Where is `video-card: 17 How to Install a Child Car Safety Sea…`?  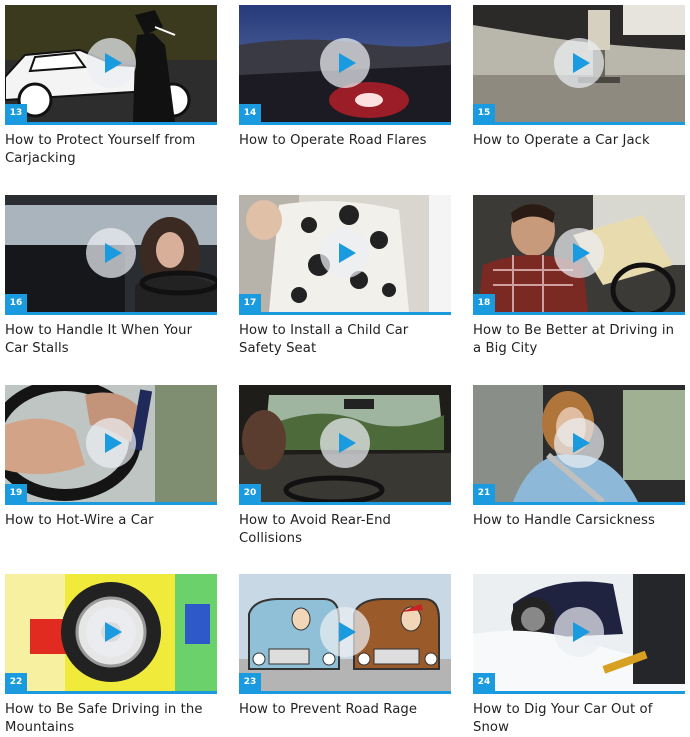 video-card: 17 How to Install a Child Car Safety Sea… is located at coordinates (345, 276).